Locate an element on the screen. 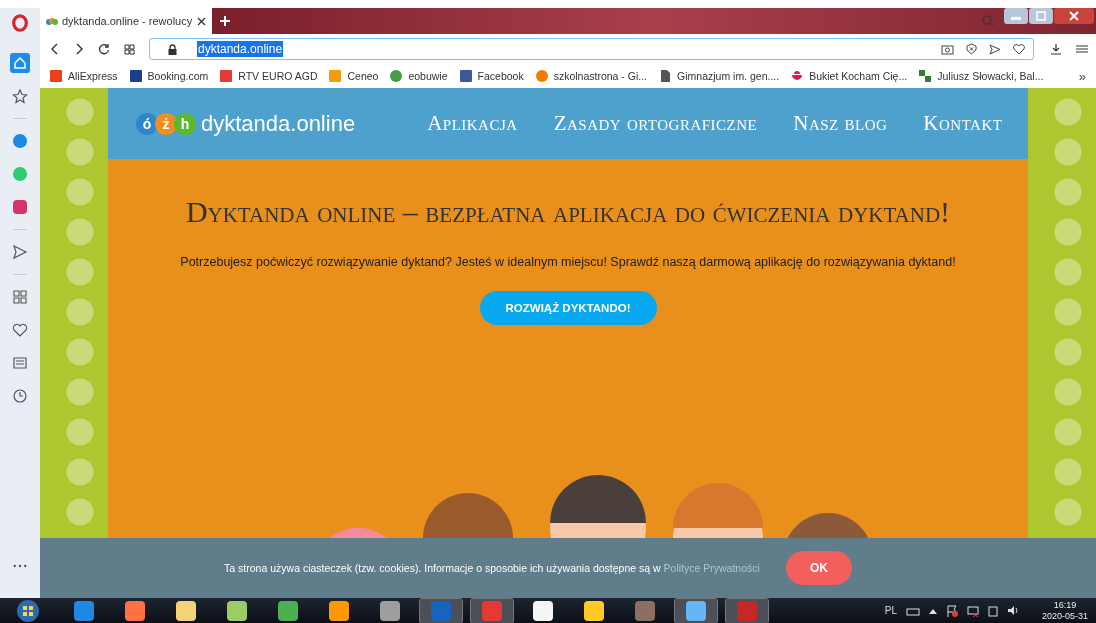 The height and width of the screenshot is (623, 1096). heart-icon is located at coordinates (1019, 49).